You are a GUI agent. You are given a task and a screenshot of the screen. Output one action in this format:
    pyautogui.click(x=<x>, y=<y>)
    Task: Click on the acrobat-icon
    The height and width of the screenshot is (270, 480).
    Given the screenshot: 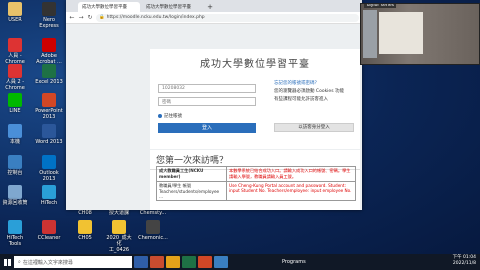 What is the action you would take?
    pyautogui.click(x=49, y=45)
    